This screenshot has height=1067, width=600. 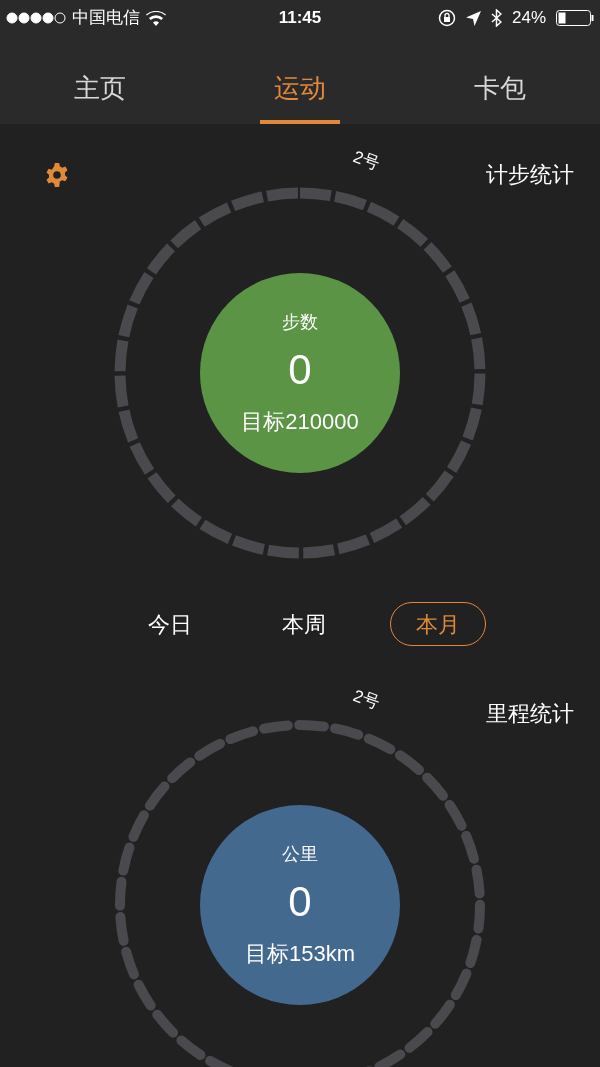 What do you see at coordinates (473, 18) in the screenshot?
I see `location-arrow-icon` at bounding box center [473, 18].